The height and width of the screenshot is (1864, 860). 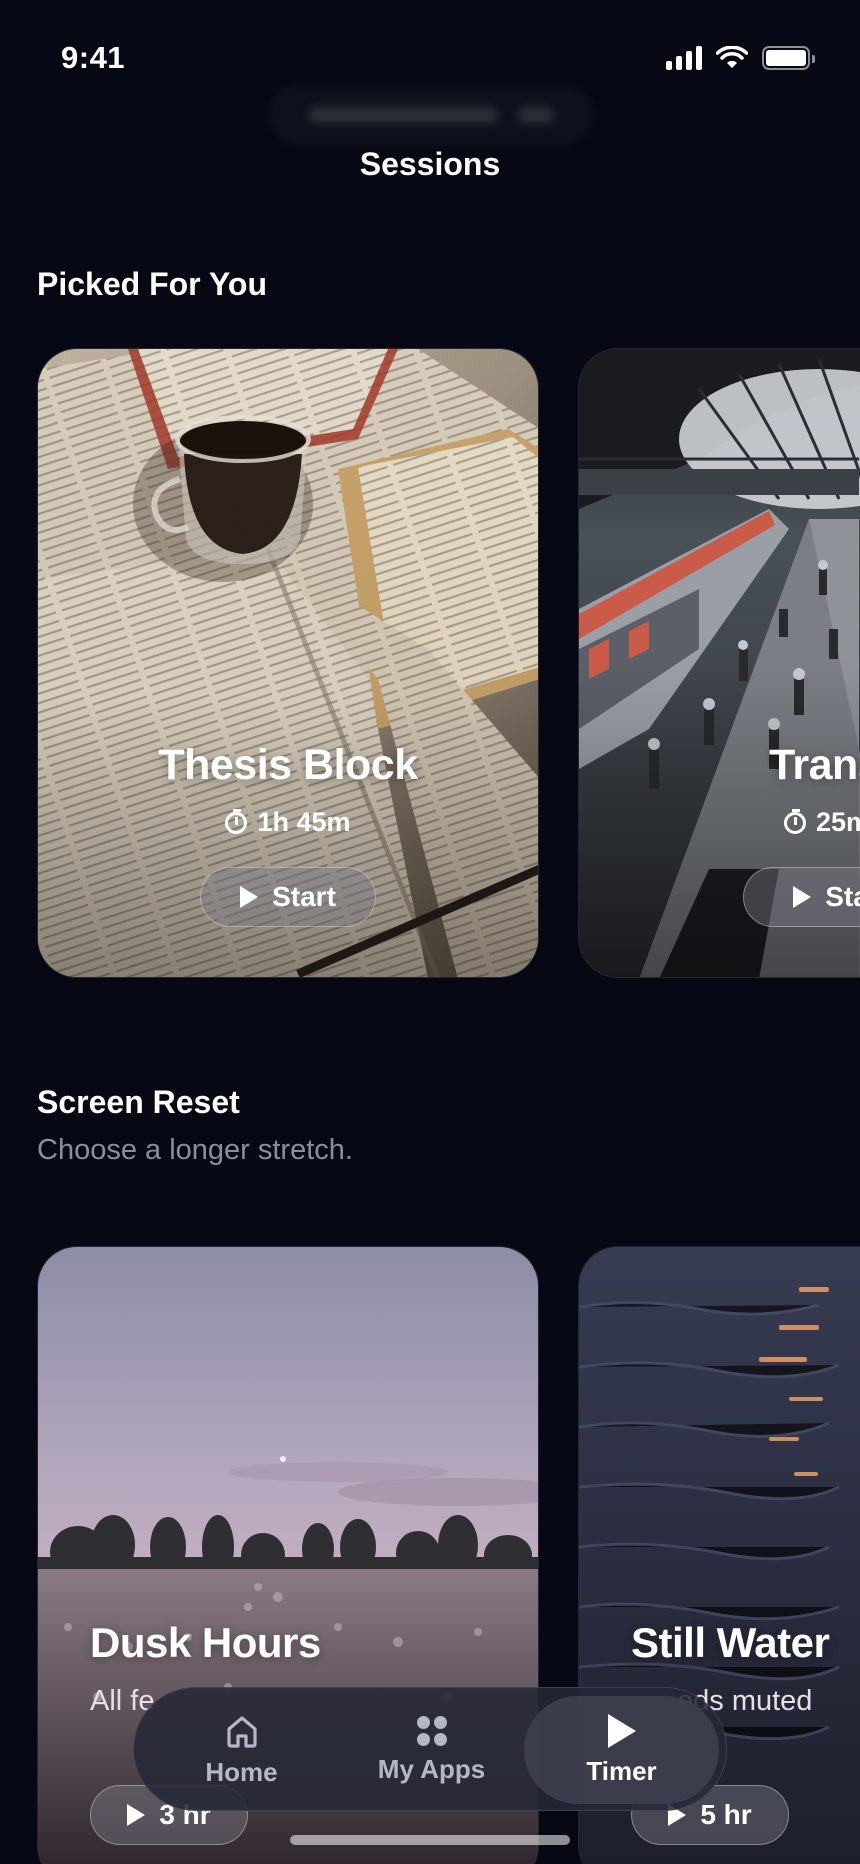 I want to click on status-time: 9:41, so click(x=93, y=57).